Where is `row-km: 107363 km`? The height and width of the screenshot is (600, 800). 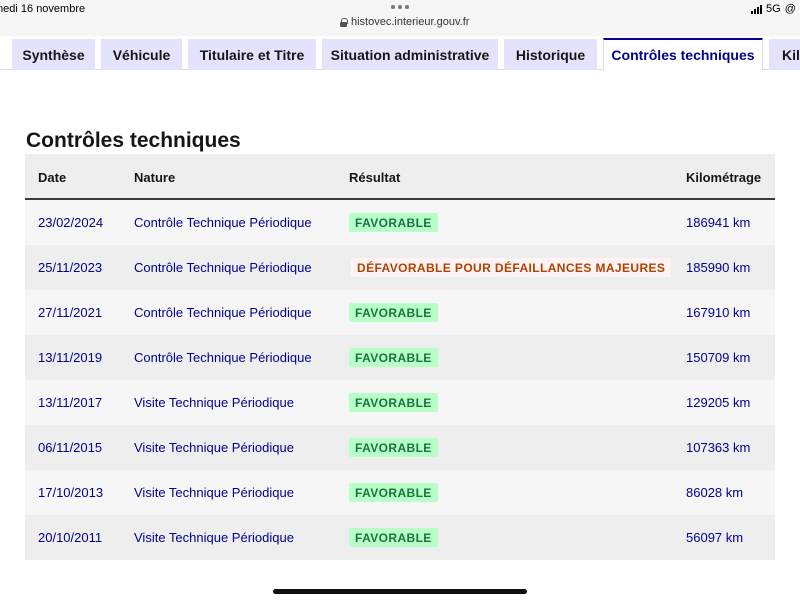
row-km: 107363 km is located at coordinates (718, 447).